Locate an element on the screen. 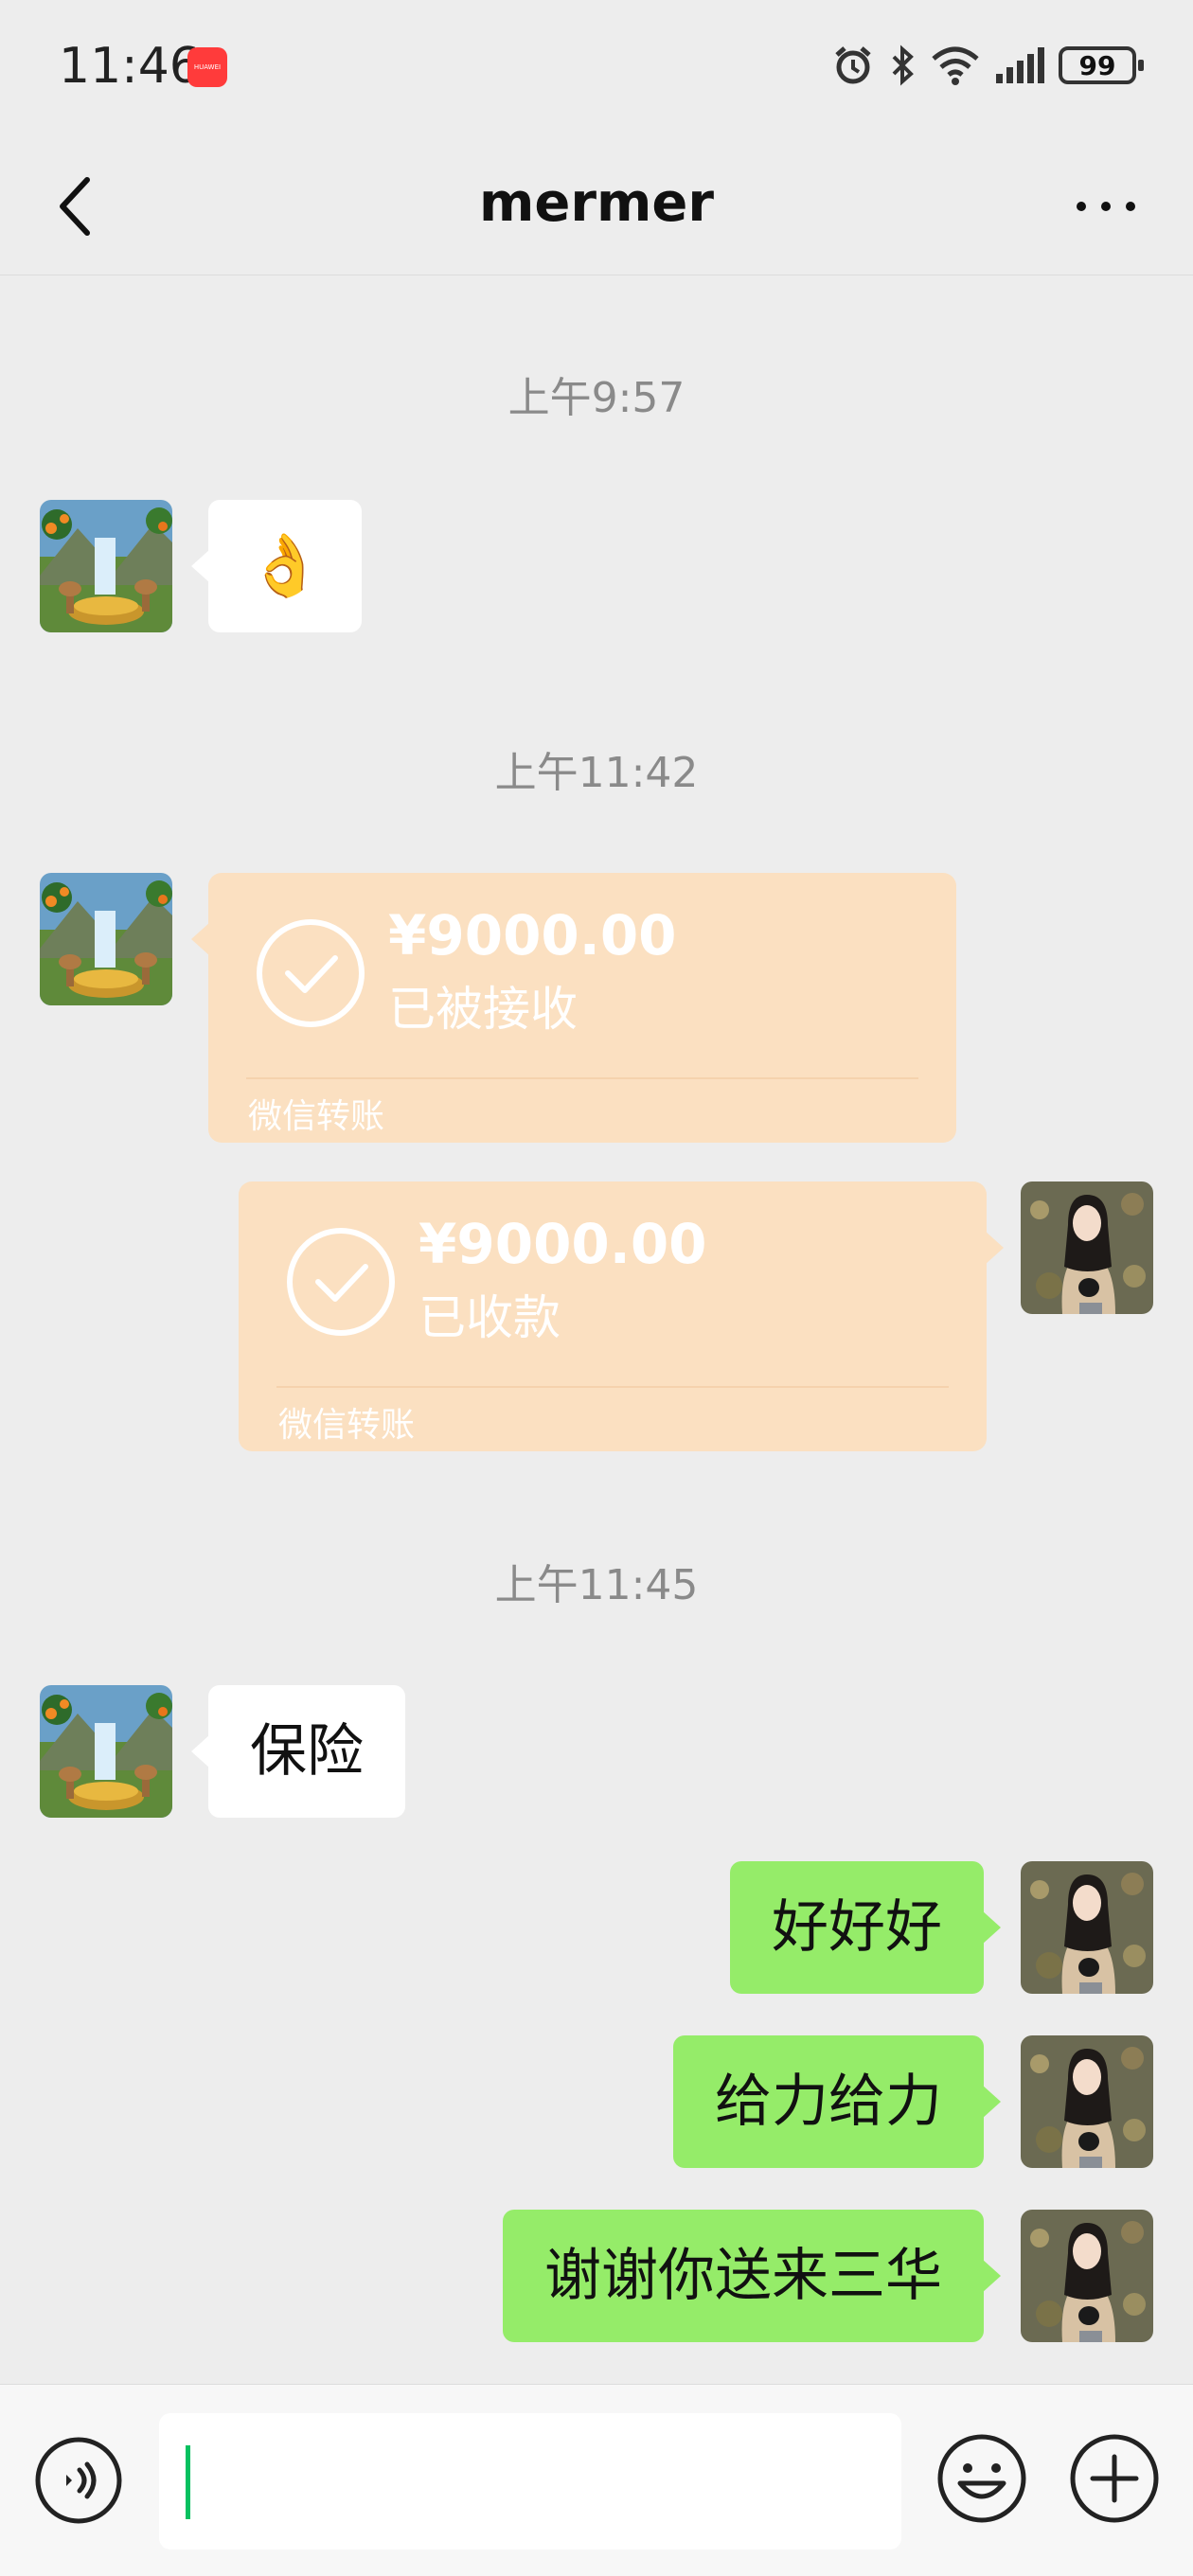  sent-message-bubble: 谢谢你送来三华 is located at coordinates (752, 2276).